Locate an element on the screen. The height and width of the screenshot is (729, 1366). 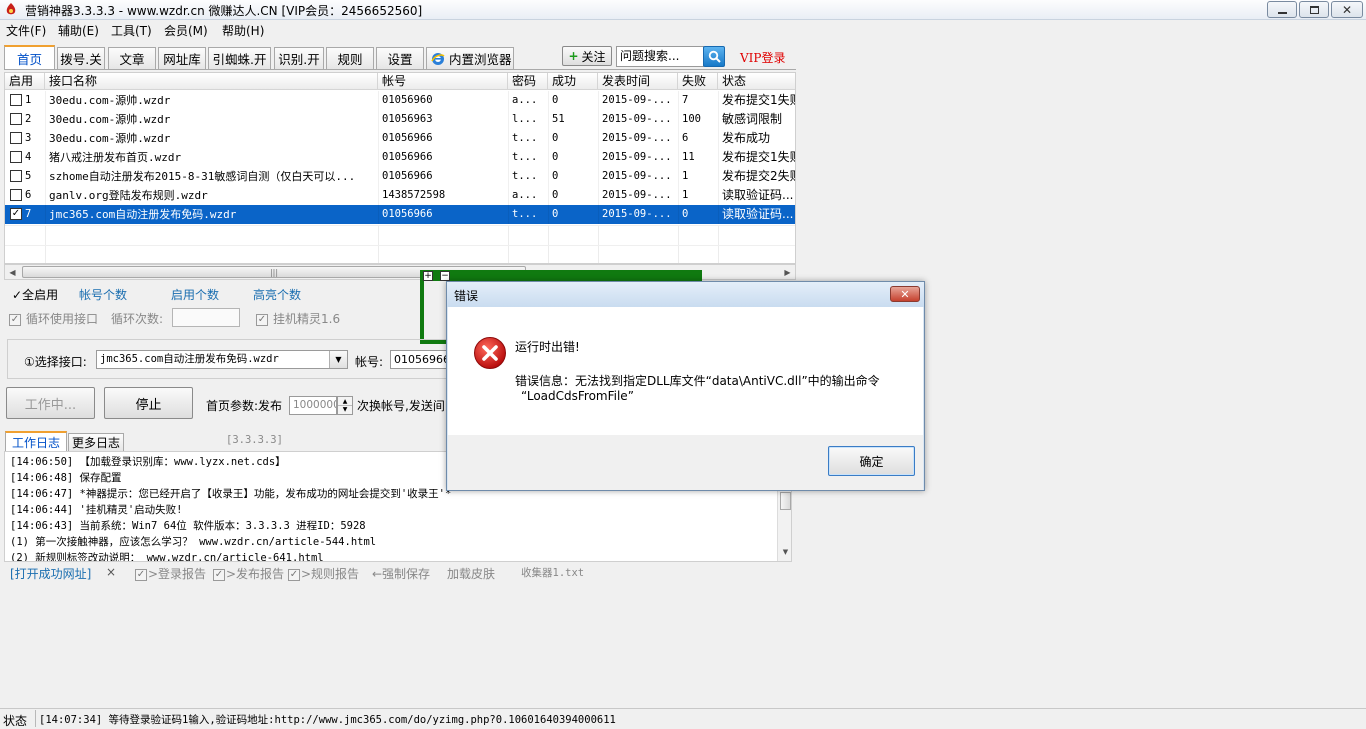
menu-tools: 工具(T) is located at coordinates (131, 30).